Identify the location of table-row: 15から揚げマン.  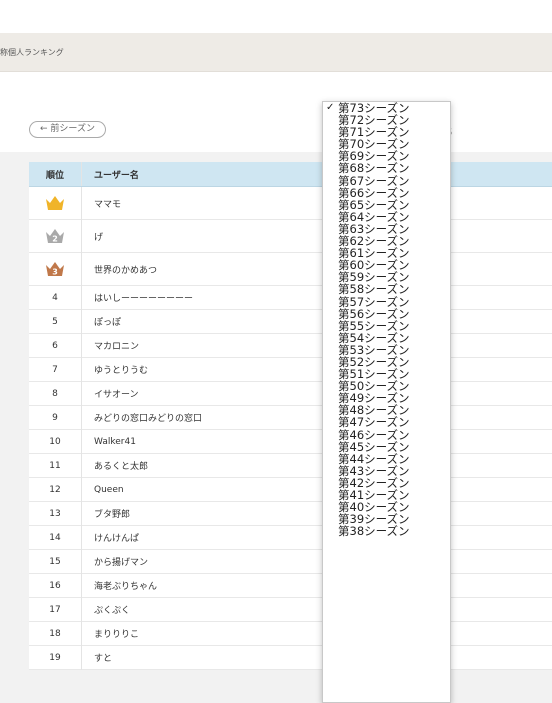
(290, 562).